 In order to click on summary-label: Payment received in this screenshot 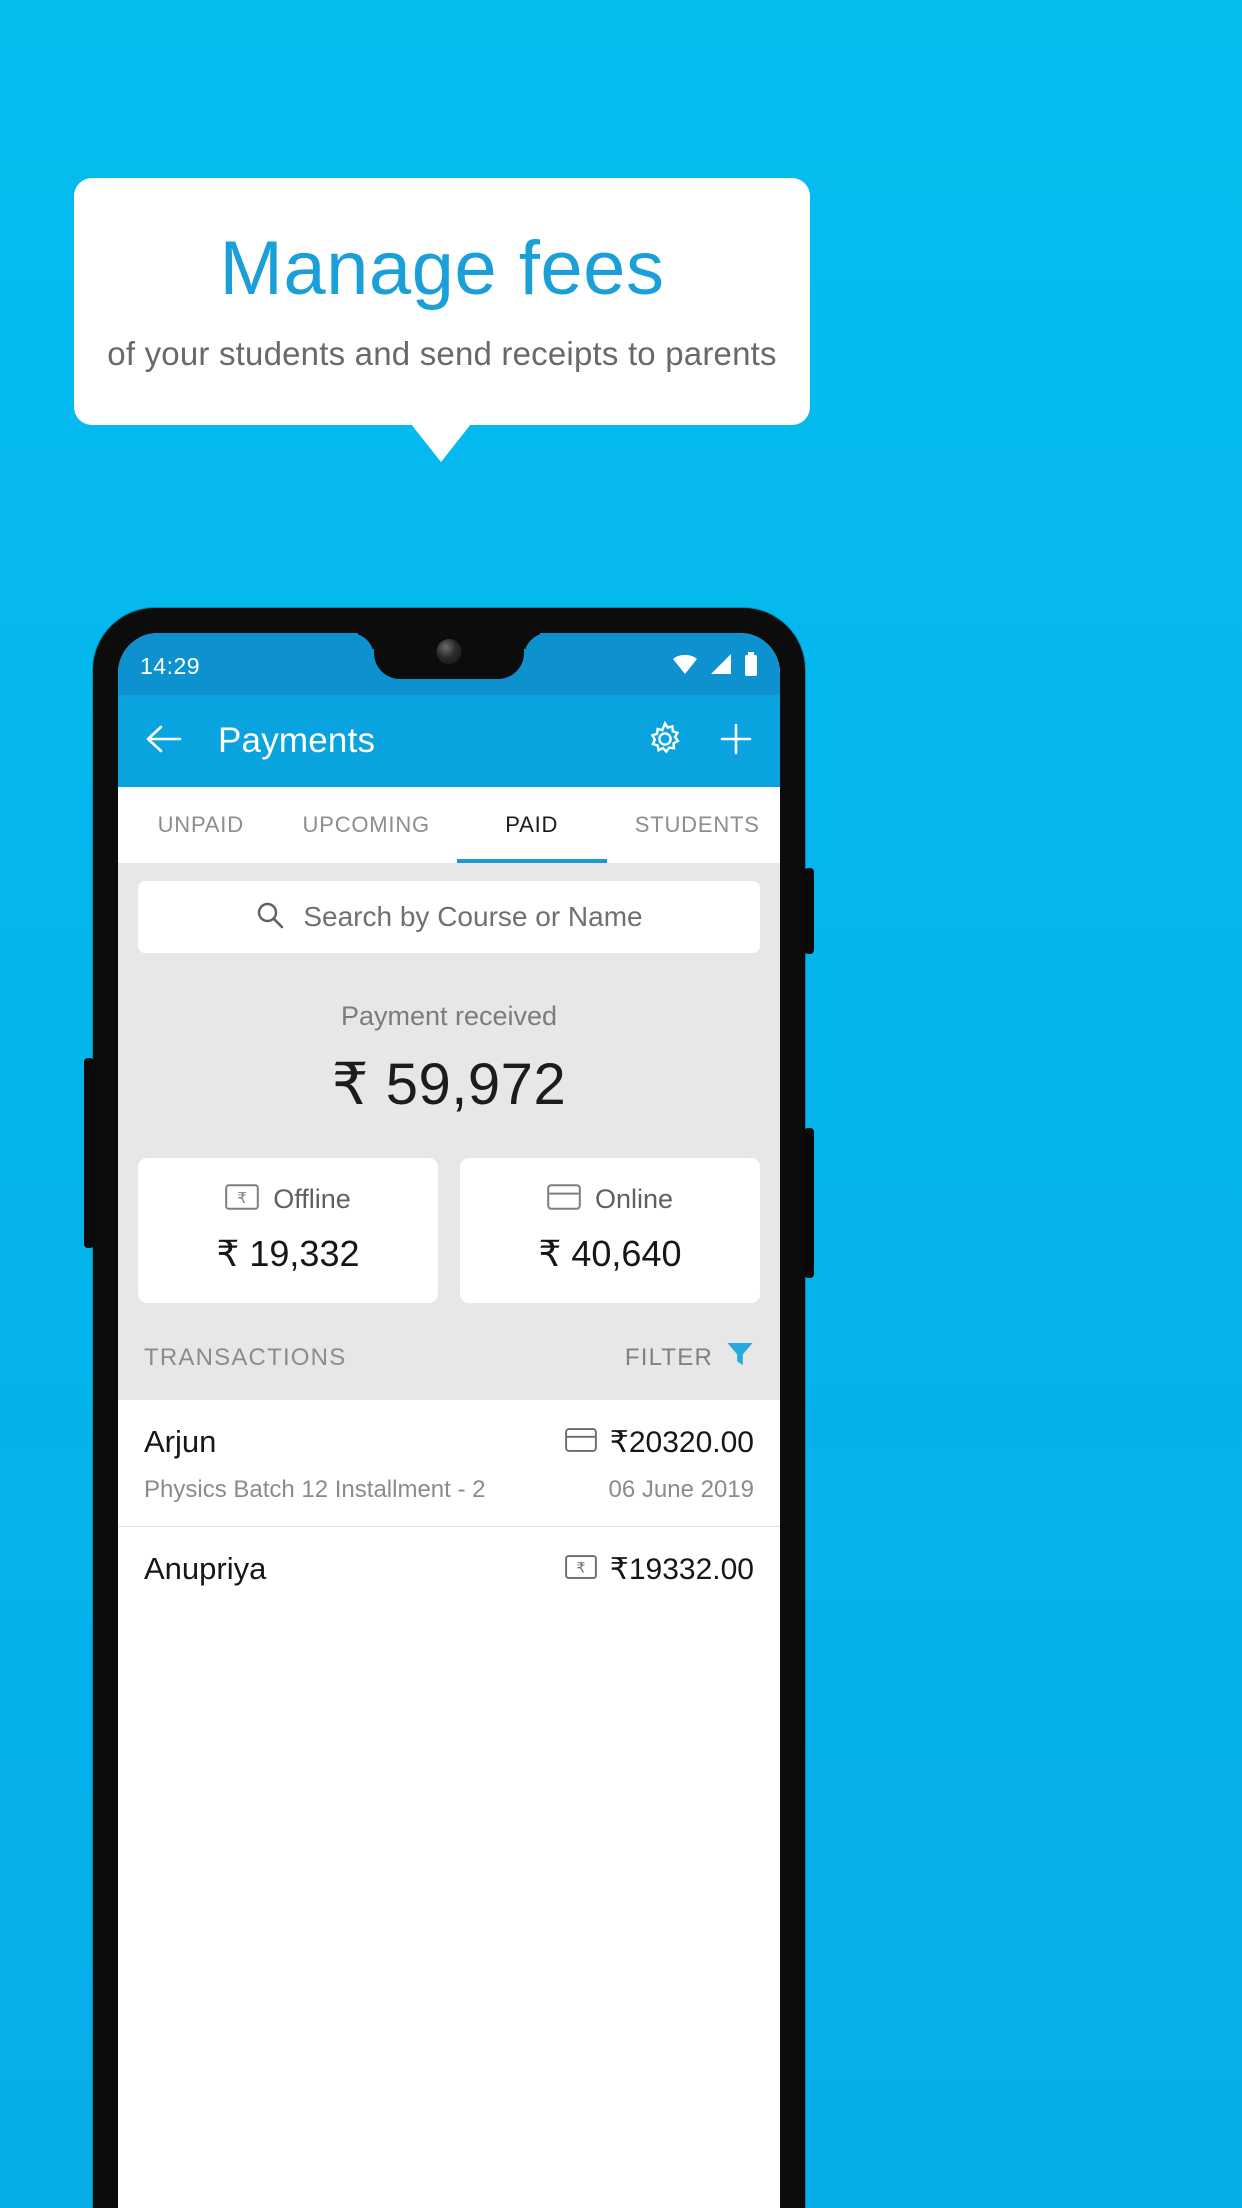, I will do `click(449, 1016)`.